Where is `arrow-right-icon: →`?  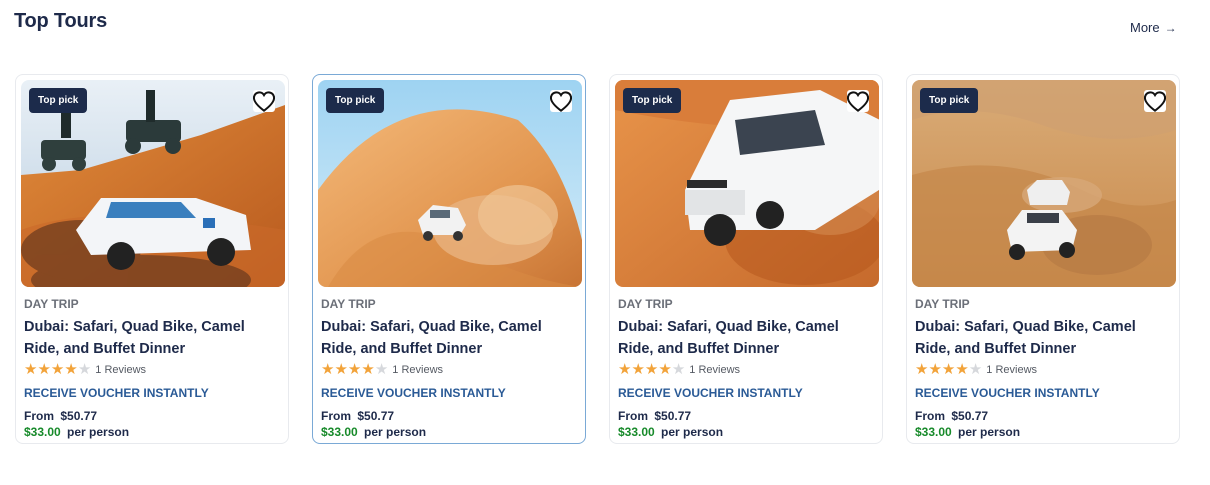
arrow-right-icon: → is located at coordinates (1170, 28).